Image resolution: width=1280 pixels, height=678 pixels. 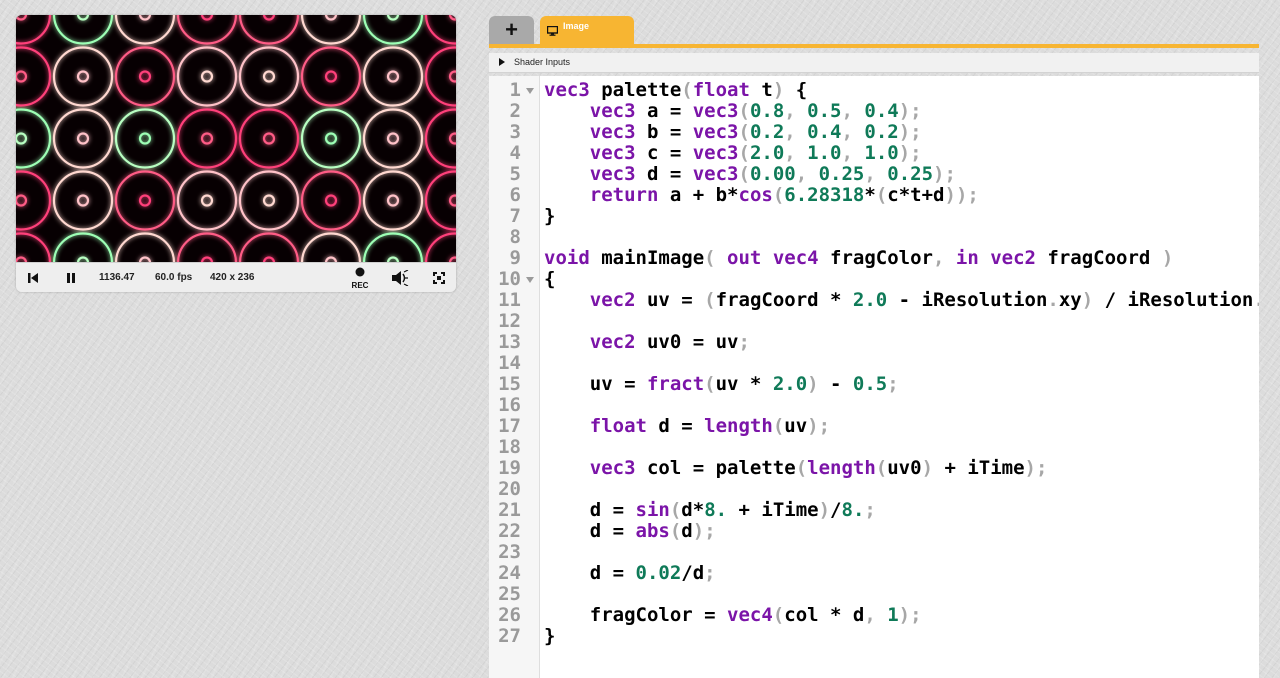 I want to click on code-line: vec3 c = vec3(2.0, 1.0, 1.0);, so click(x=733, y=153).